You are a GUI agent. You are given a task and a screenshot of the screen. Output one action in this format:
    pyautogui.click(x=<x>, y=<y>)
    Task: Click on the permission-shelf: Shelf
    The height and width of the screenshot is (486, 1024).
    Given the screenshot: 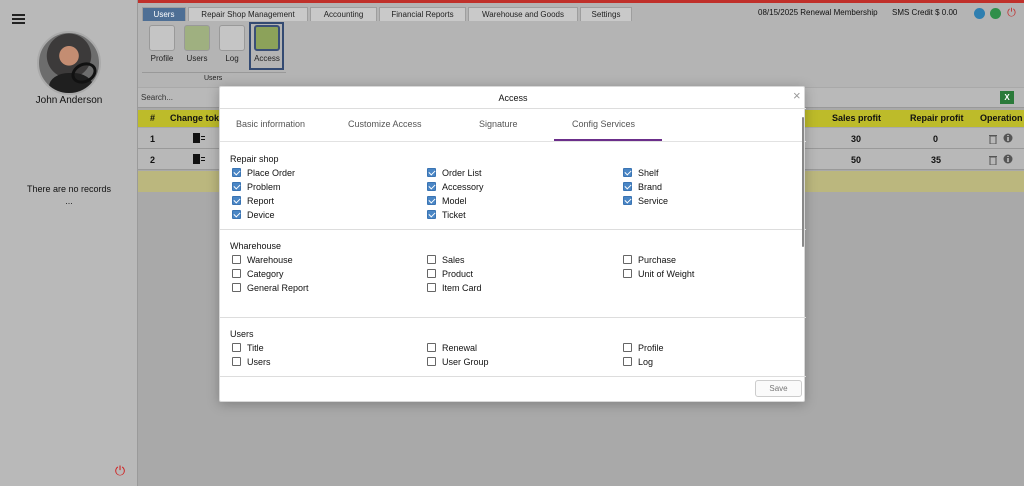 What is the action you would take?
    pyautogui.click(x=641, y=173)
    